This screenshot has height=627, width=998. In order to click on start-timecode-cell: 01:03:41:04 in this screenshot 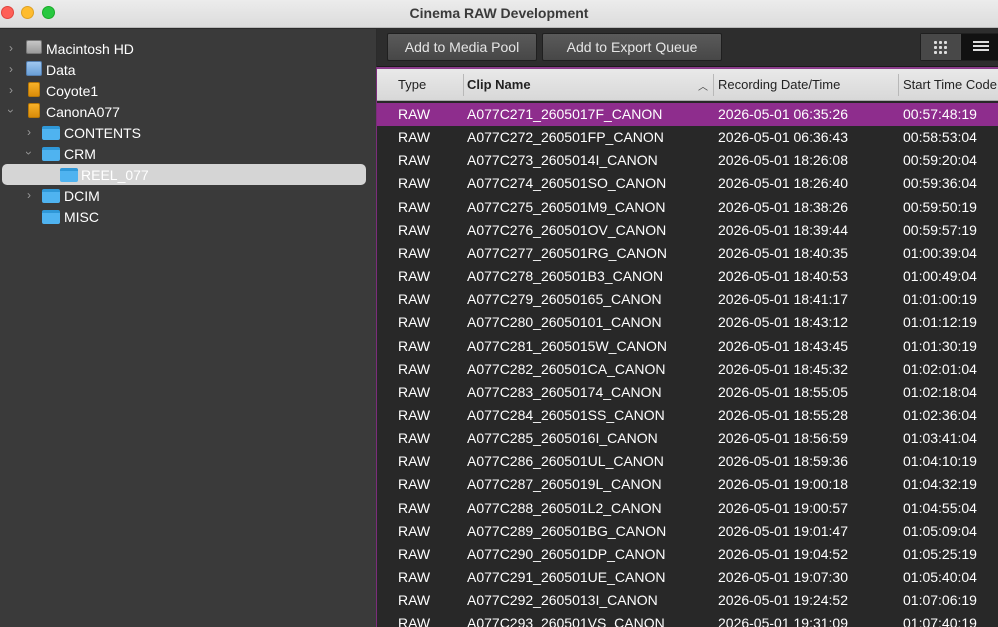, I will do `click(940, 438)`.